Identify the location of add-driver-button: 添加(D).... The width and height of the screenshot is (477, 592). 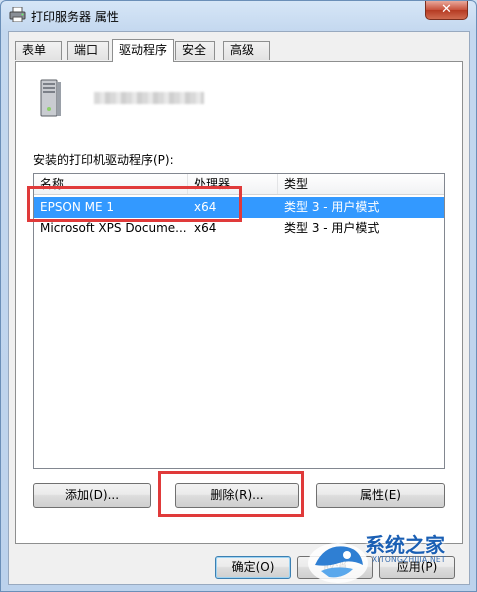
(92, 495).